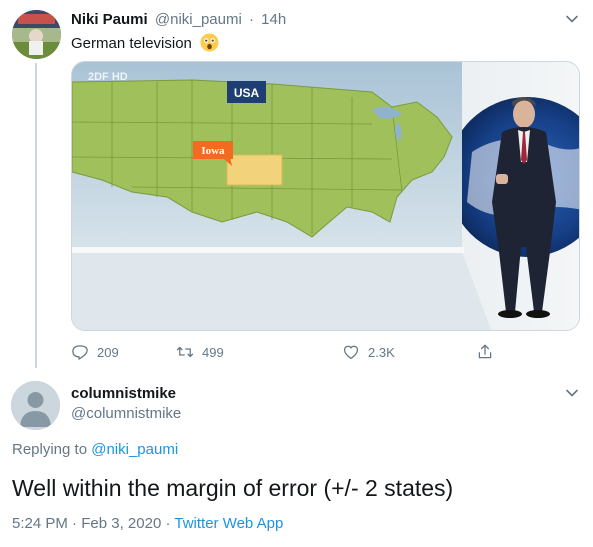 This screenshot has width=593, height=547. I want to click on default-avatar-icon, so click(35, 405).